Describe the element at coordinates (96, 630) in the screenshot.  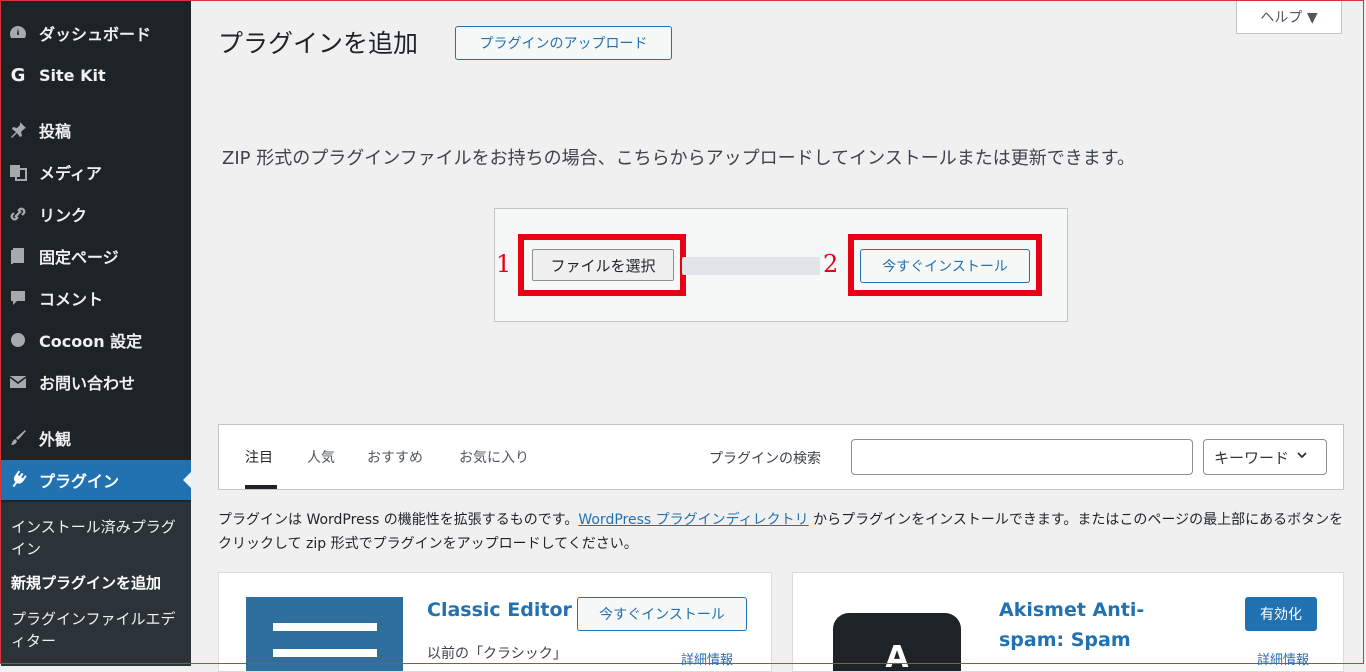
I see `submenu-item-editor: プラグインファイルエディター` at that location.